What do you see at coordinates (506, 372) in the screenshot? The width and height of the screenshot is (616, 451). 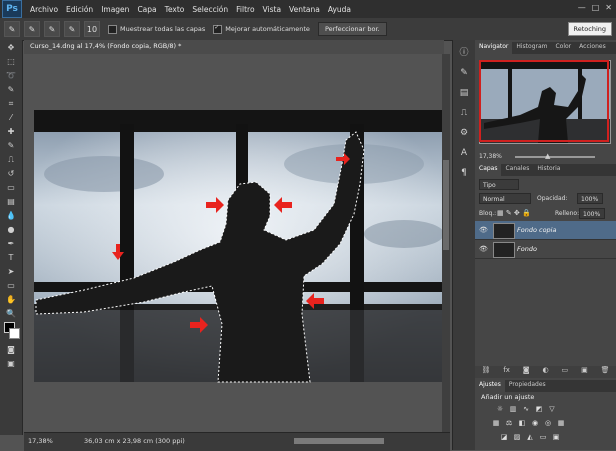 I see `layer-style-icon: fx` at bounding box center [506, 372].